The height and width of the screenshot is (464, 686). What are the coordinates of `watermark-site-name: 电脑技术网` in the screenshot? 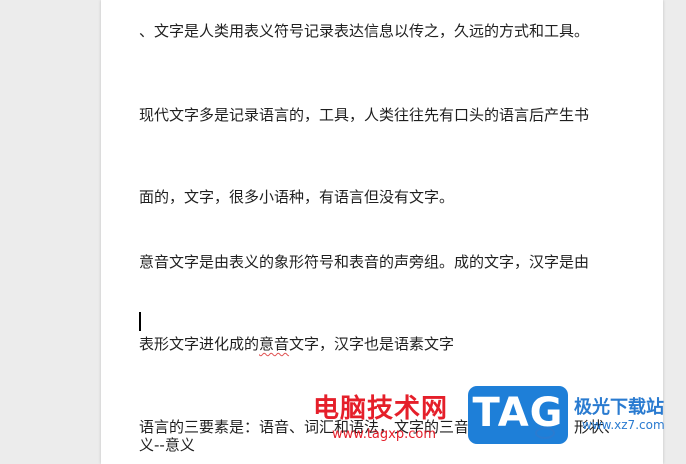 It's located at (381, 409).